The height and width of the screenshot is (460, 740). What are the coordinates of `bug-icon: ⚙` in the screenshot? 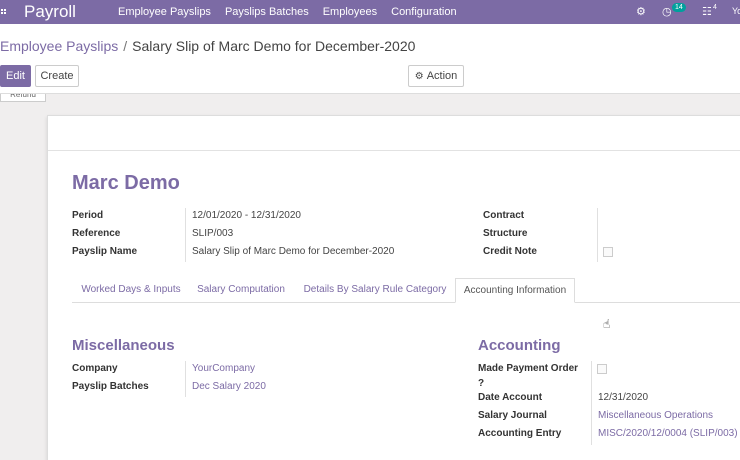 It's located at (641, 11).